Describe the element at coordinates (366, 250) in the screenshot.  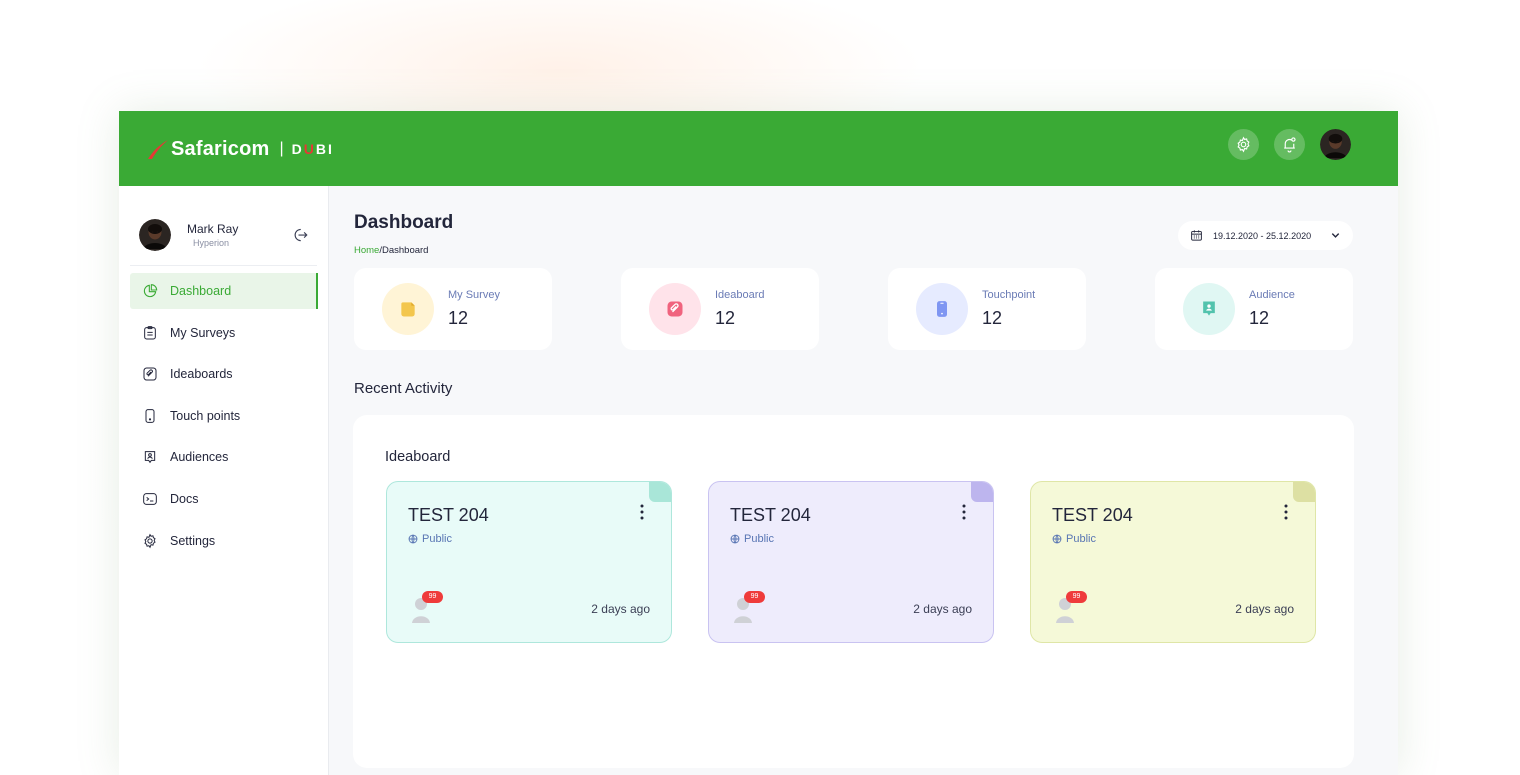
I see `breadcrumb-home: Home` at that location.